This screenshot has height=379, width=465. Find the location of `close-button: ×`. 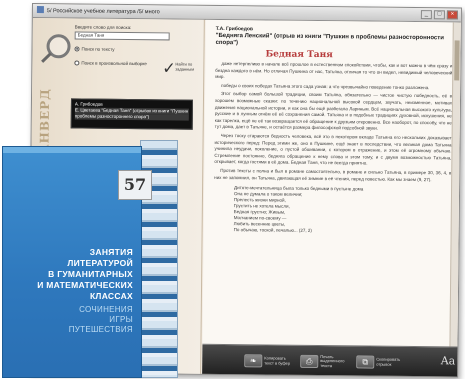

close-button: × is located at coordinates (452, 15).